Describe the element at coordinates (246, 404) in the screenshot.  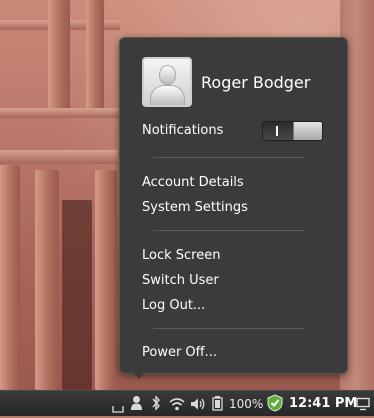
I see `battery-percent: 100%` at that location.